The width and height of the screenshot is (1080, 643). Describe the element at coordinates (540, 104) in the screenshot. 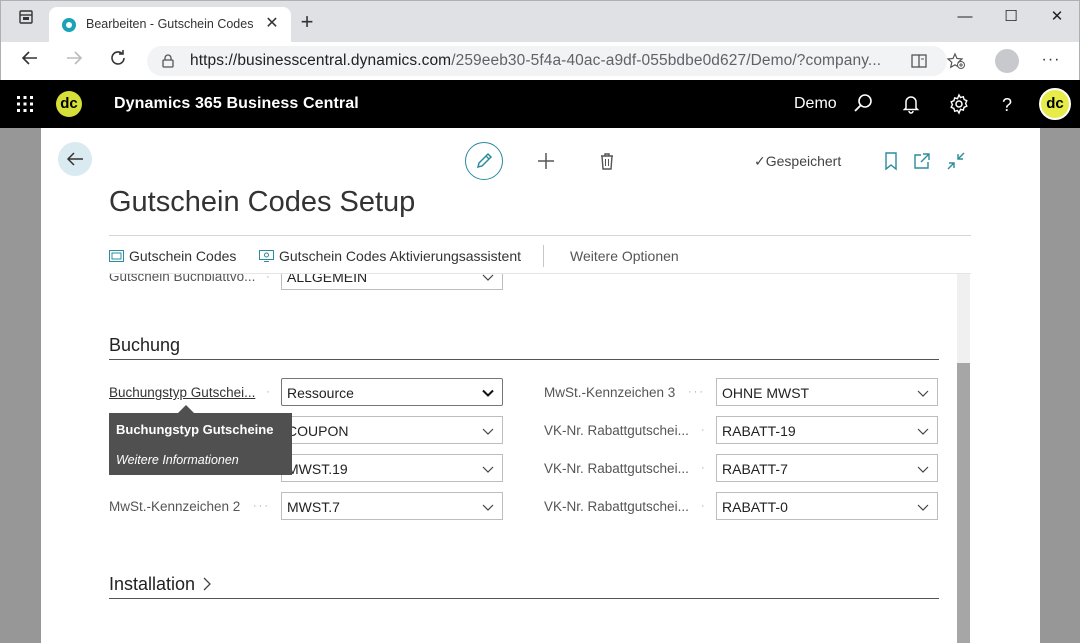

I see `app-bar: dc Dynamics 365 Business Central Demo ?` at that location.